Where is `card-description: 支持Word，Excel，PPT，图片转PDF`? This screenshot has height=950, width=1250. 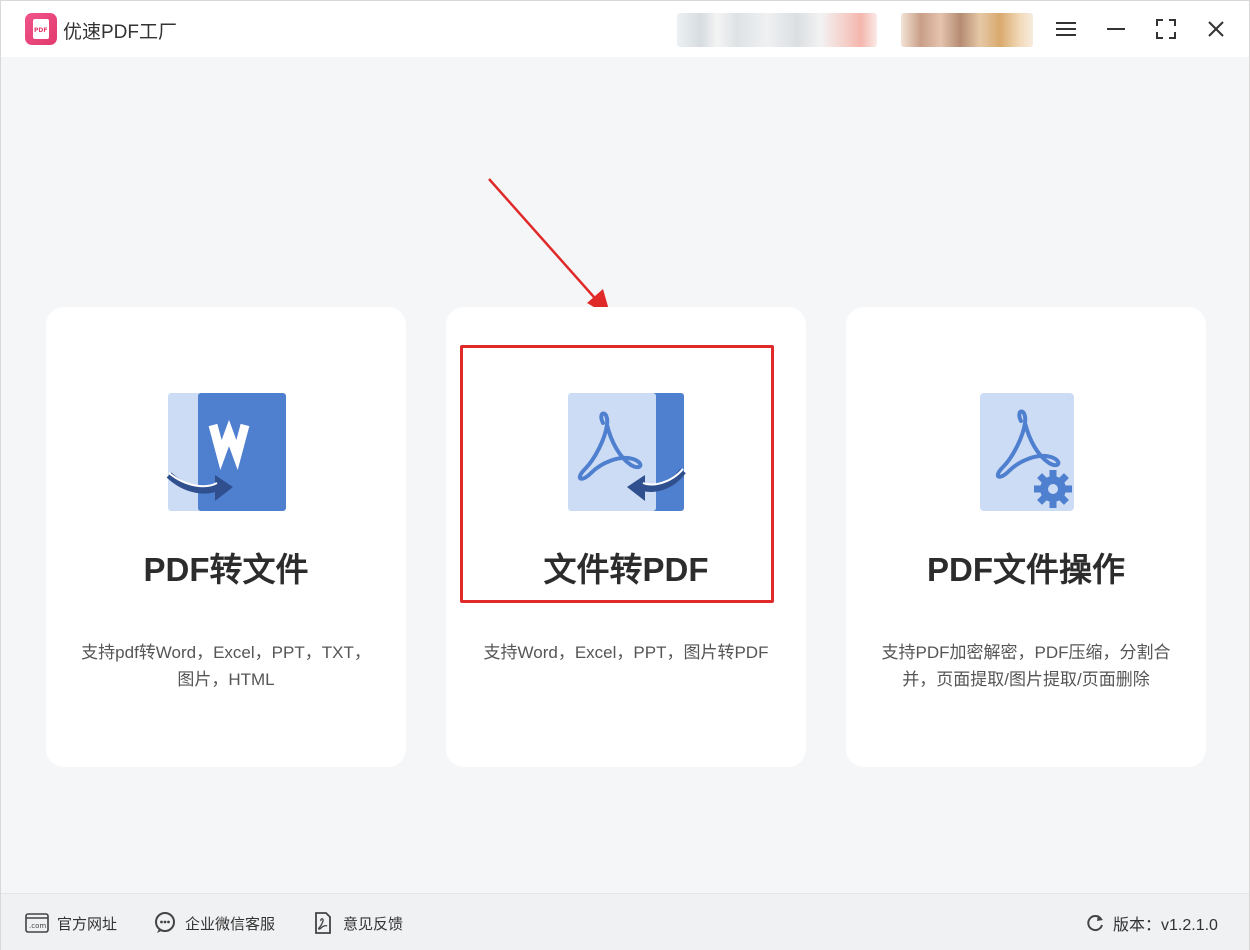 card-description: 支持Word，Excel，PPT，图片转PDF is located at coordinates (626, 652).